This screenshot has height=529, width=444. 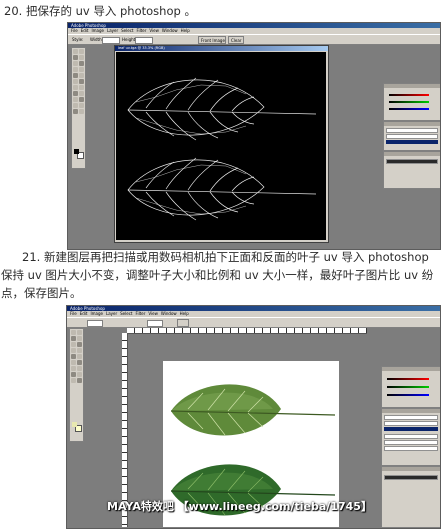 What do you see at coordinates (253, 322) in the screenshot?
I see `options-bar` at bounding box center [253, 322].